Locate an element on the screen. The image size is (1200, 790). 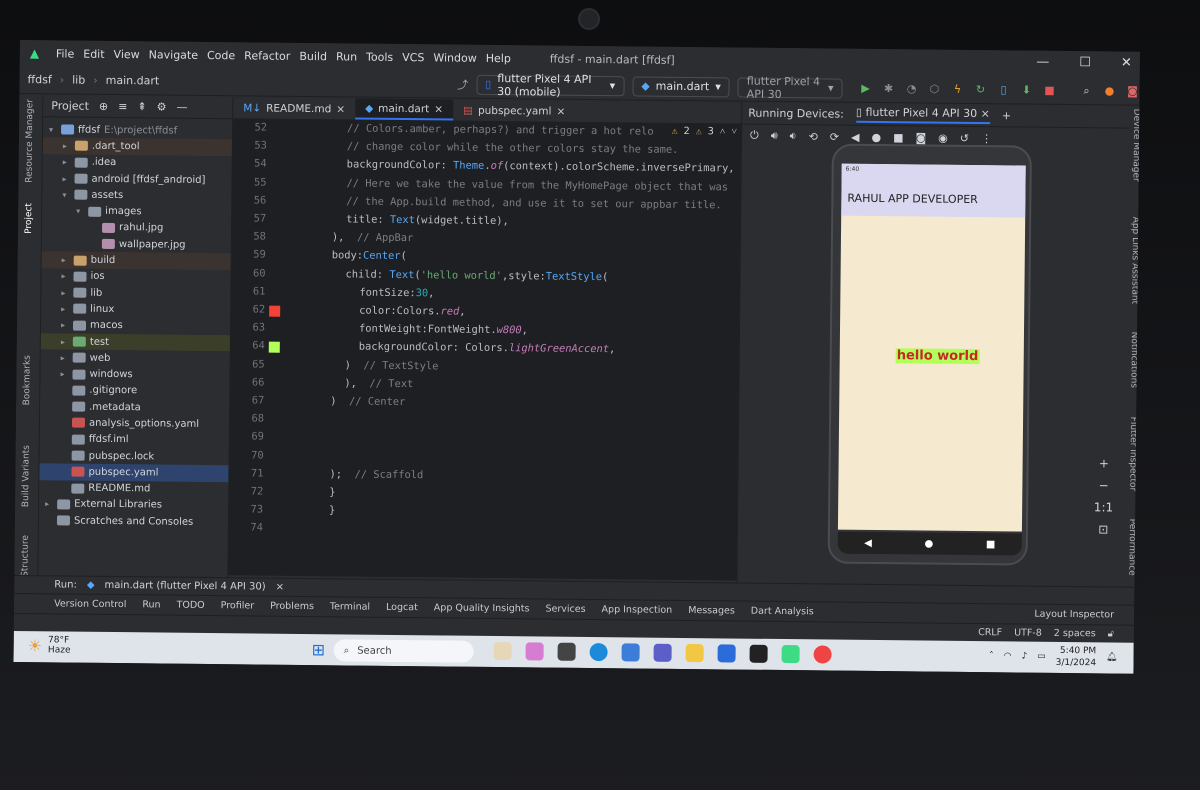
tree-item: README.md is located at coordinates (133, 489).